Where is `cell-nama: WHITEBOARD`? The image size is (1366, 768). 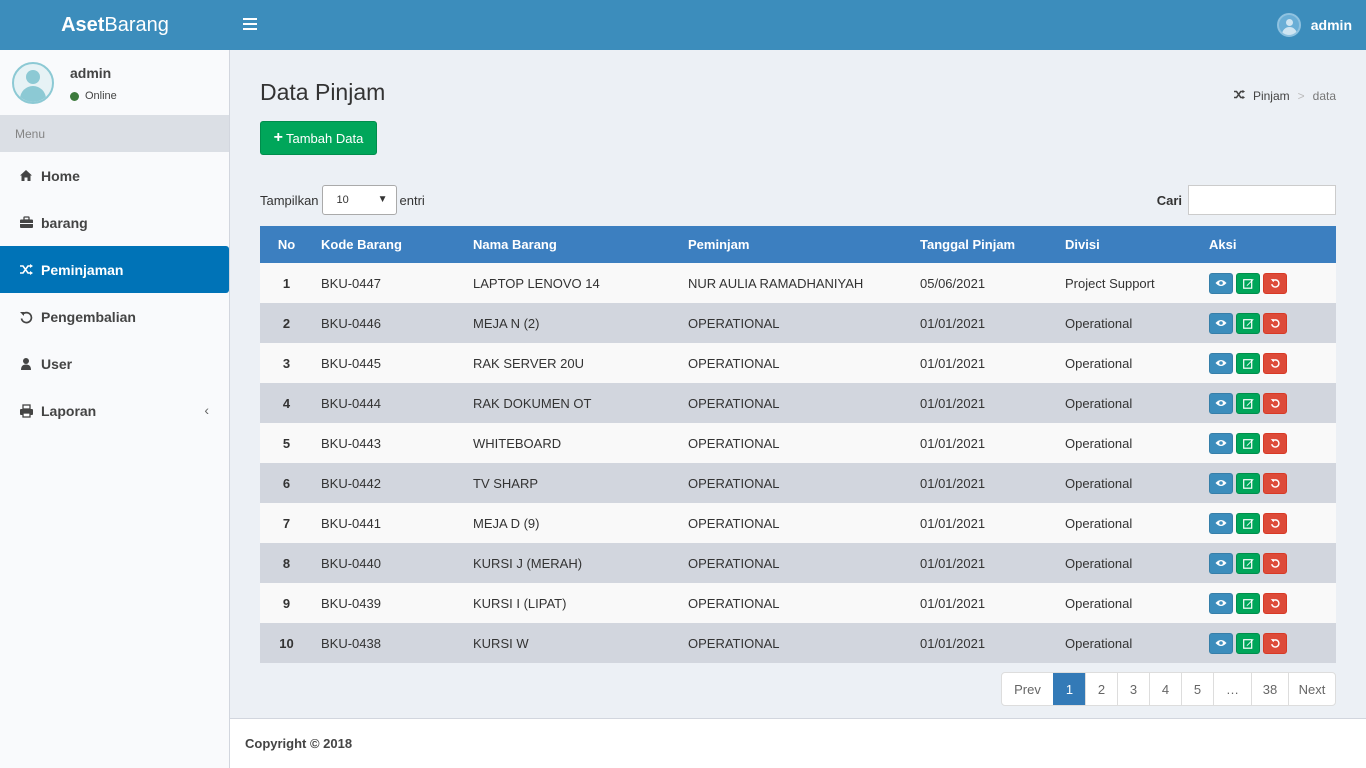
cell-nama: WHITEBOARD is located at coordinates (517, 443).